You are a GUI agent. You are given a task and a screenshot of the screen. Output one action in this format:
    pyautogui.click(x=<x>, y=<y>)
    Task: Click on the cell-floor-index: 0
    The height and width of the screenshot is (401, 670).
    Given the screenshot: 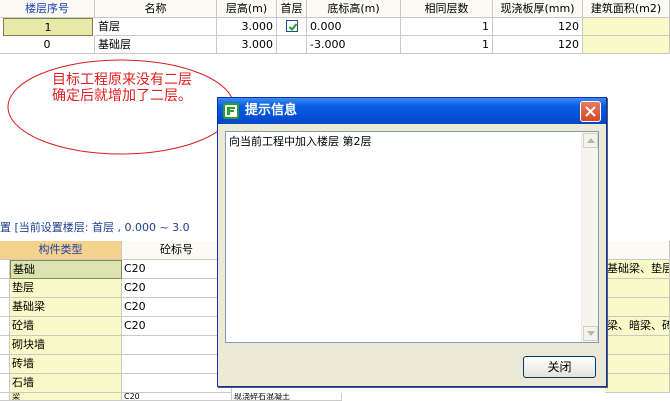 What is the action you would take?
    pyautogui.click(x=47, y=45)
    